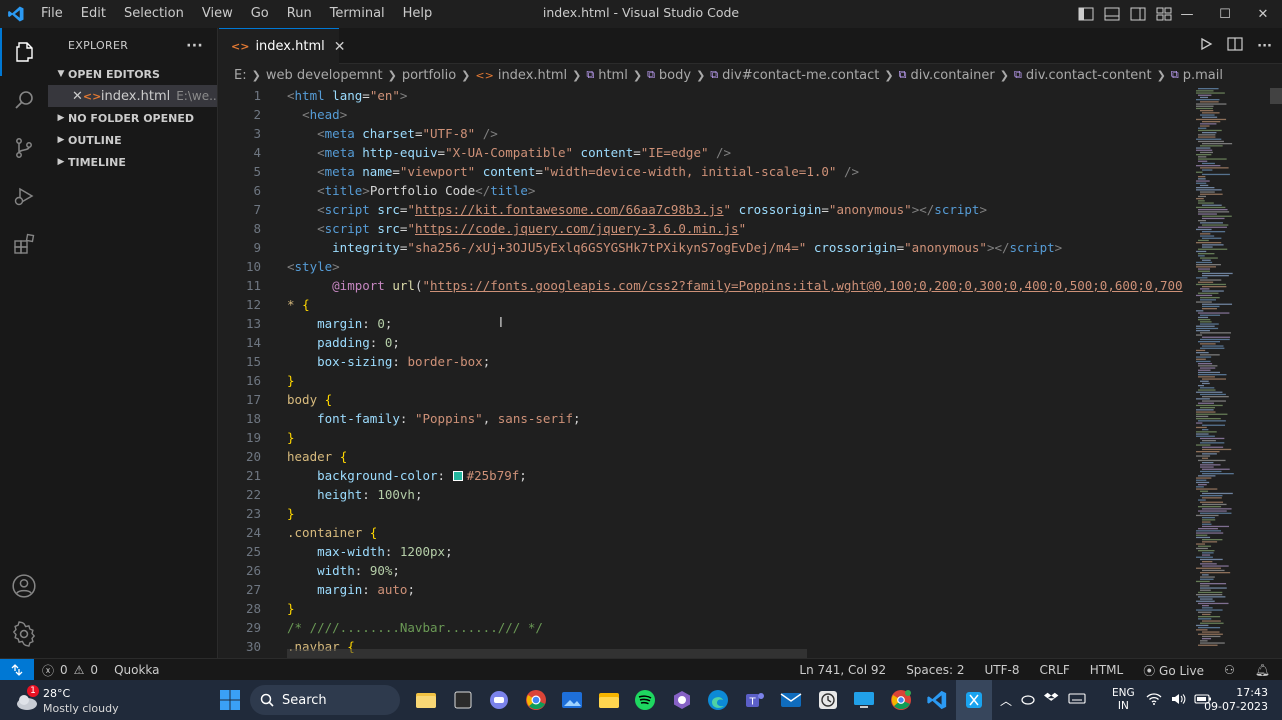  What do you see at coordinates (194, 46) in the screenshot?
I see `more-actions-icon: ···` at bounding box center [194, 46].